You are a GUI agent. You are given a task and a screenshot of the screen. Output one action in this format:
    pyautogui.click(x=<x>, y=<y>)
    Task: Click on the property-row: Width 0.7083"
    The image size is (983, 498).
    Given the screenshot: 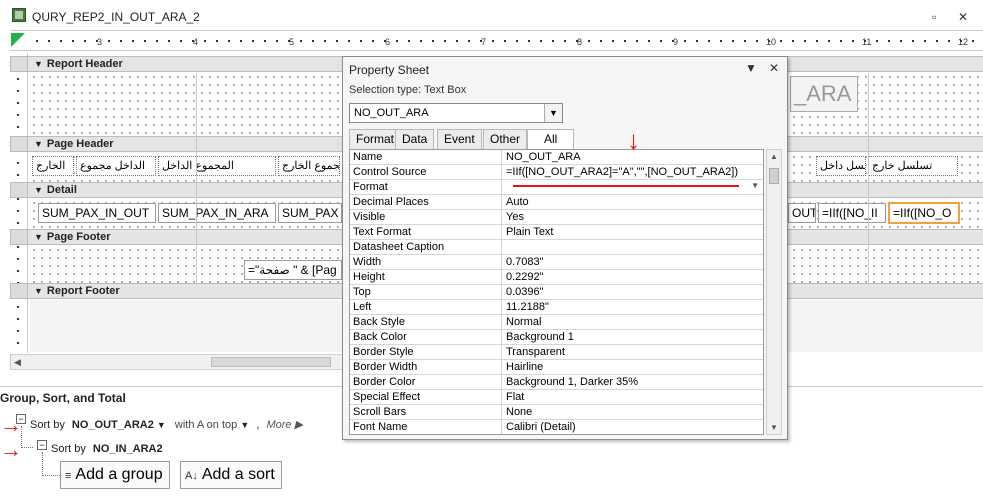 What is the action you would take?
    pyautogui.click(x=556, y=262)
    